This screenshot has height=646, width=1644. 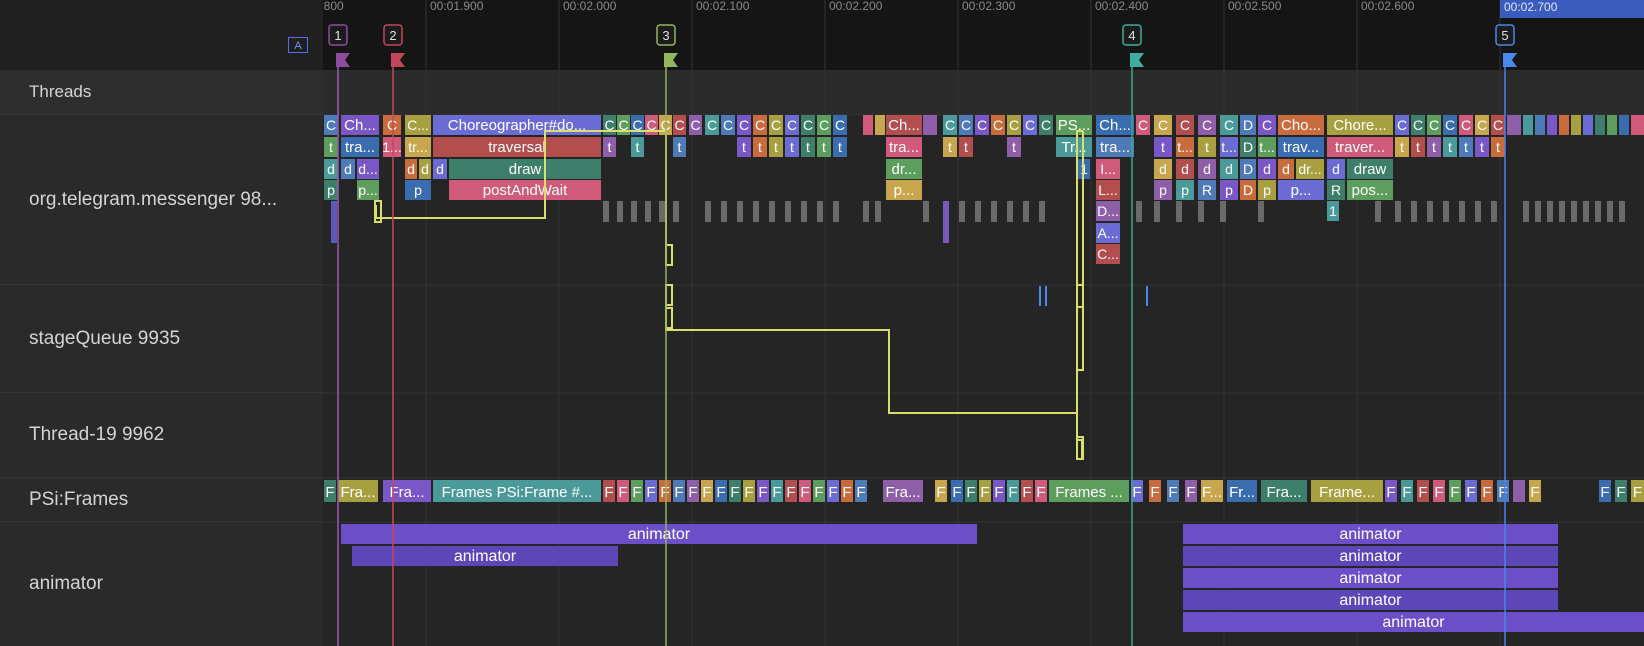 I want to click on thread-slice-label: C, so click(x=1267, y=125).